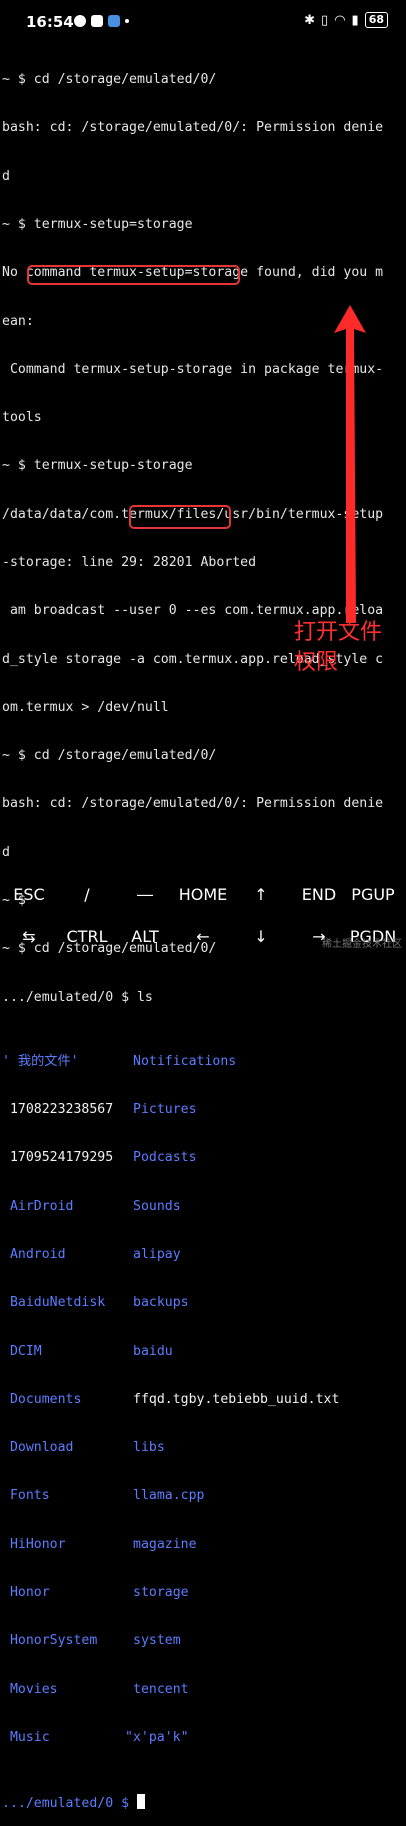  I want to click on ls-row: DCIM baidu, so click(203, 1352).